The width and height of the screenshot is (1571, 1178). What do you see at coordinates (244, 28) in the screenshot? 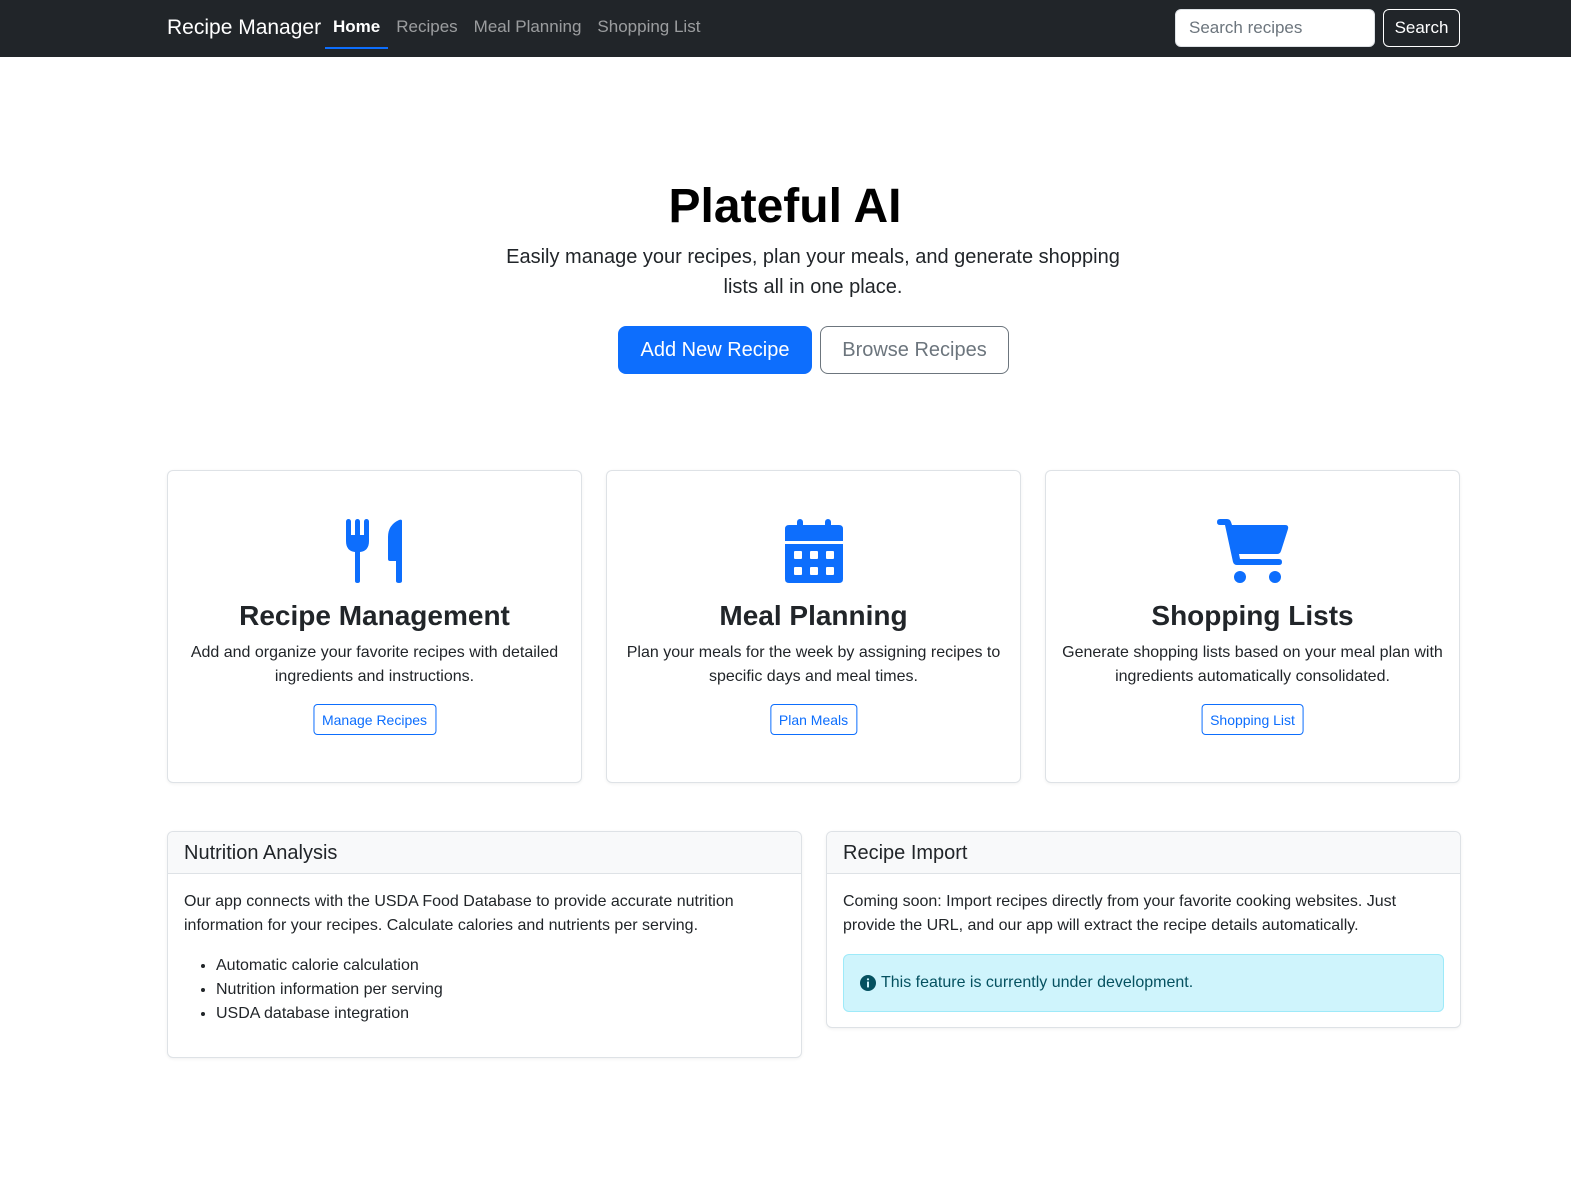
I see `brand-link: Recipe Manager` at bounding box center [244, 28].